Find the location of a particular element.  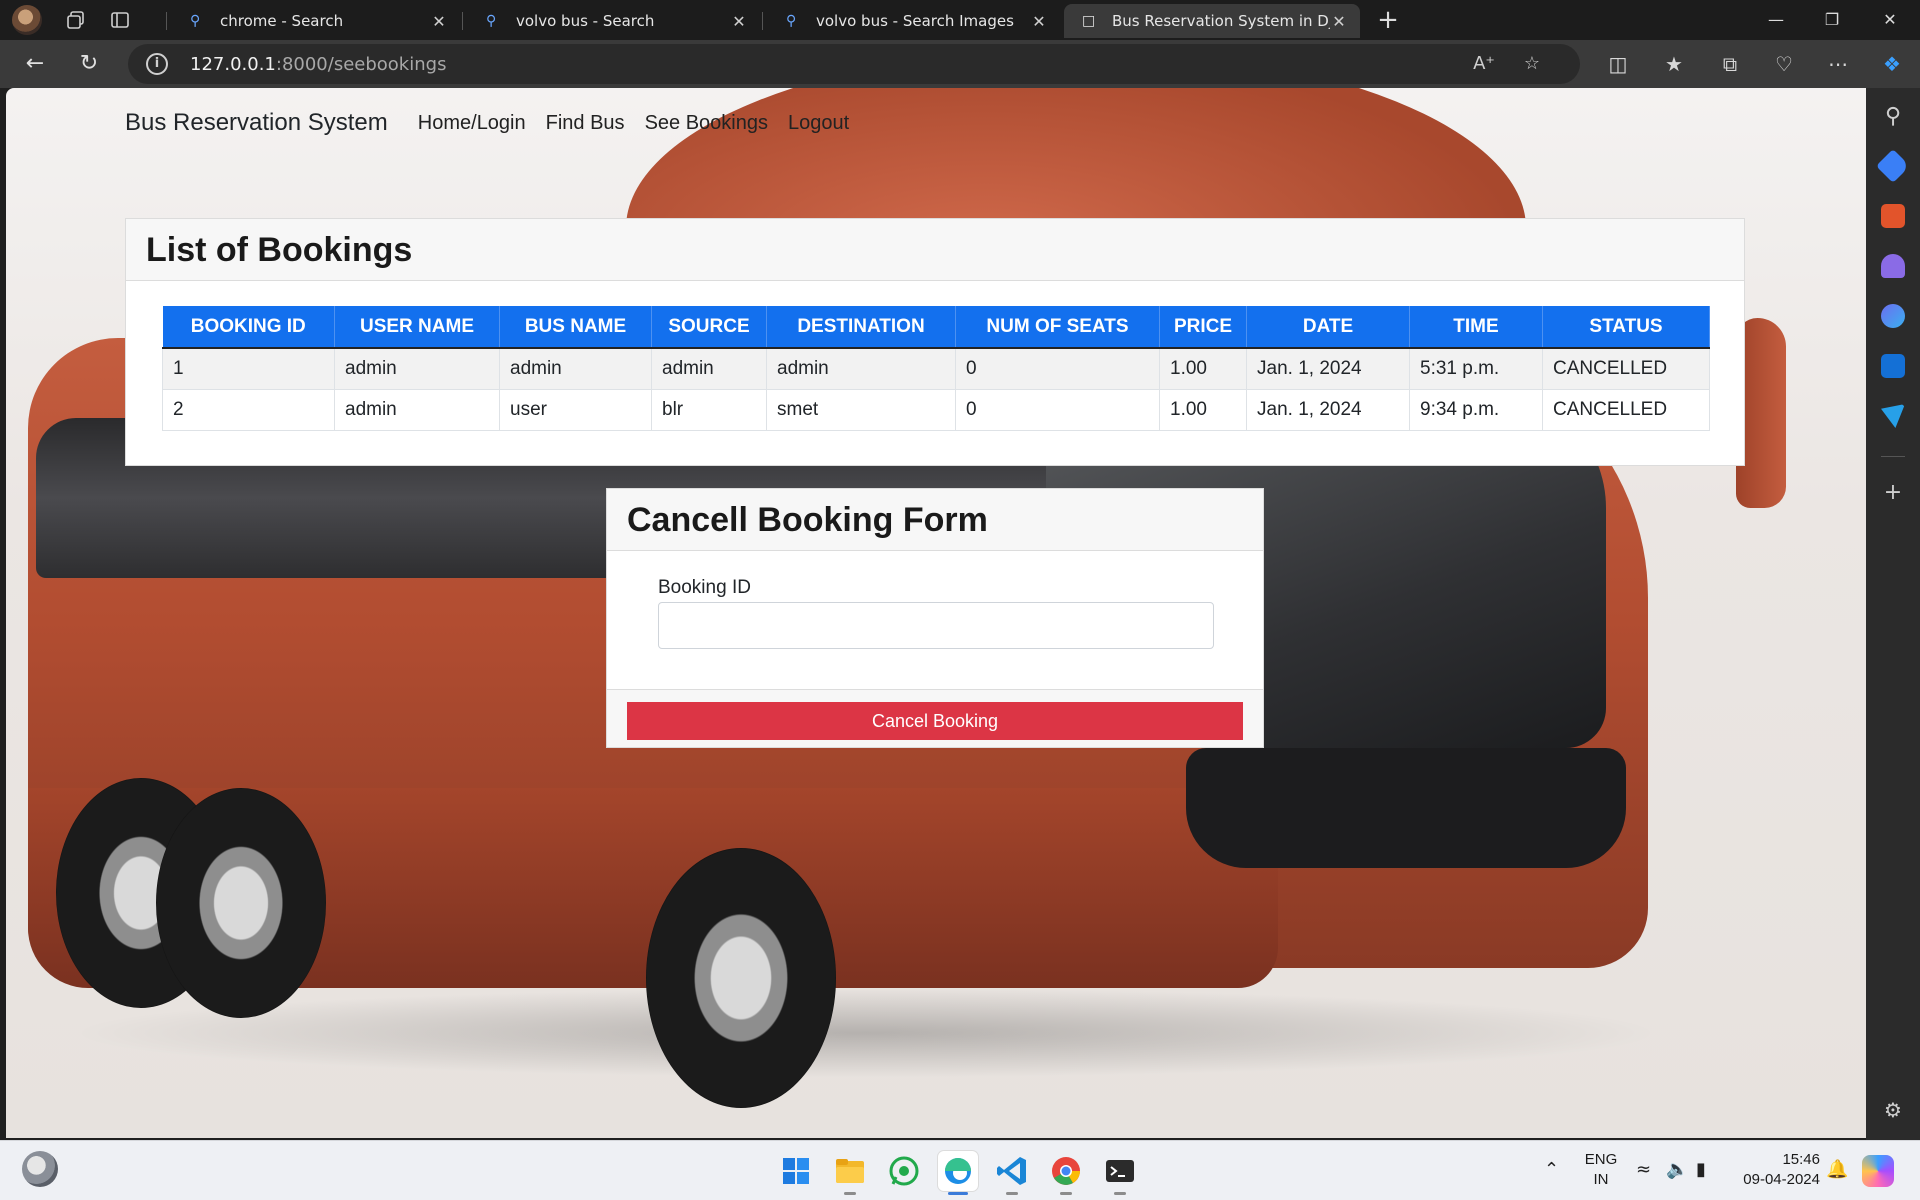

table-cell: 5:31 p.m. is located at coordinates (1476, 368).